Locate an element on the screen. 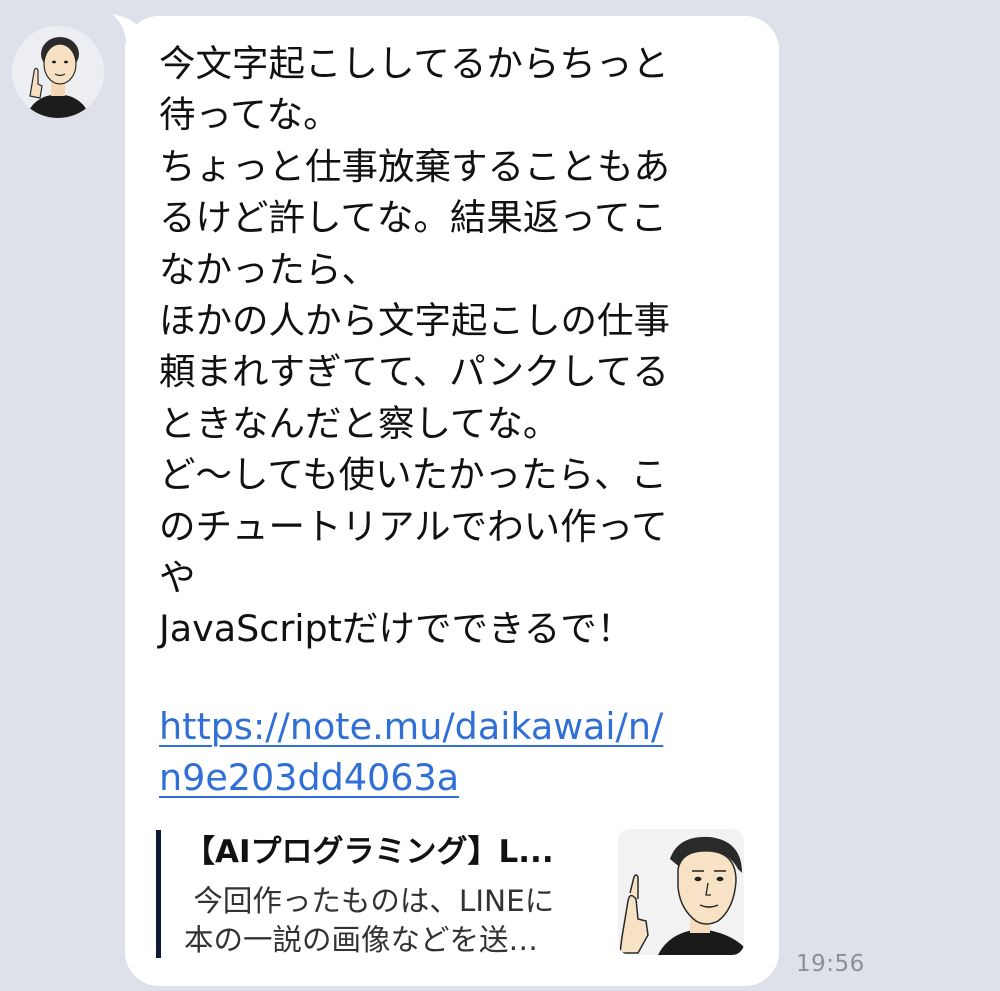 This screenshot has width=1000, height=991. avatar-illustration is located at coordinates (58, 72).